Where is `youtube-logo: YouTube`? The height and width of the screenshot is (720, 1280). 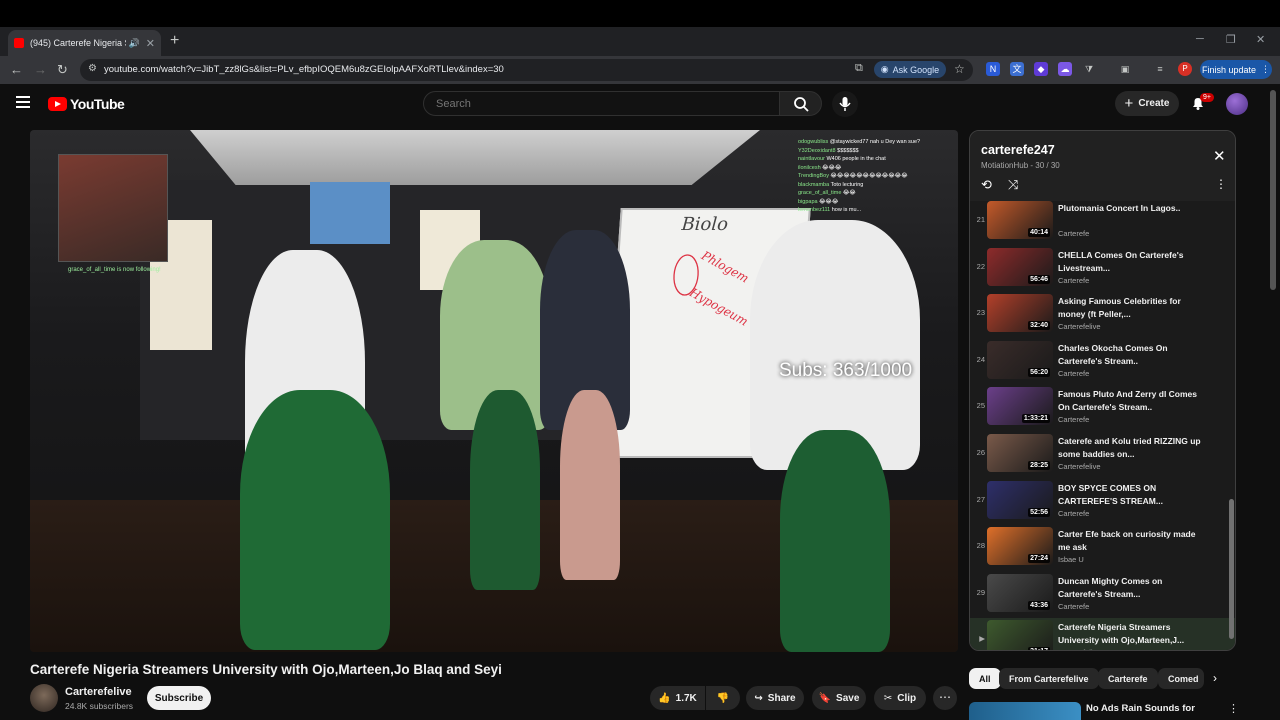 youtube-logo: YouTube is located at coordinates (86, 104).